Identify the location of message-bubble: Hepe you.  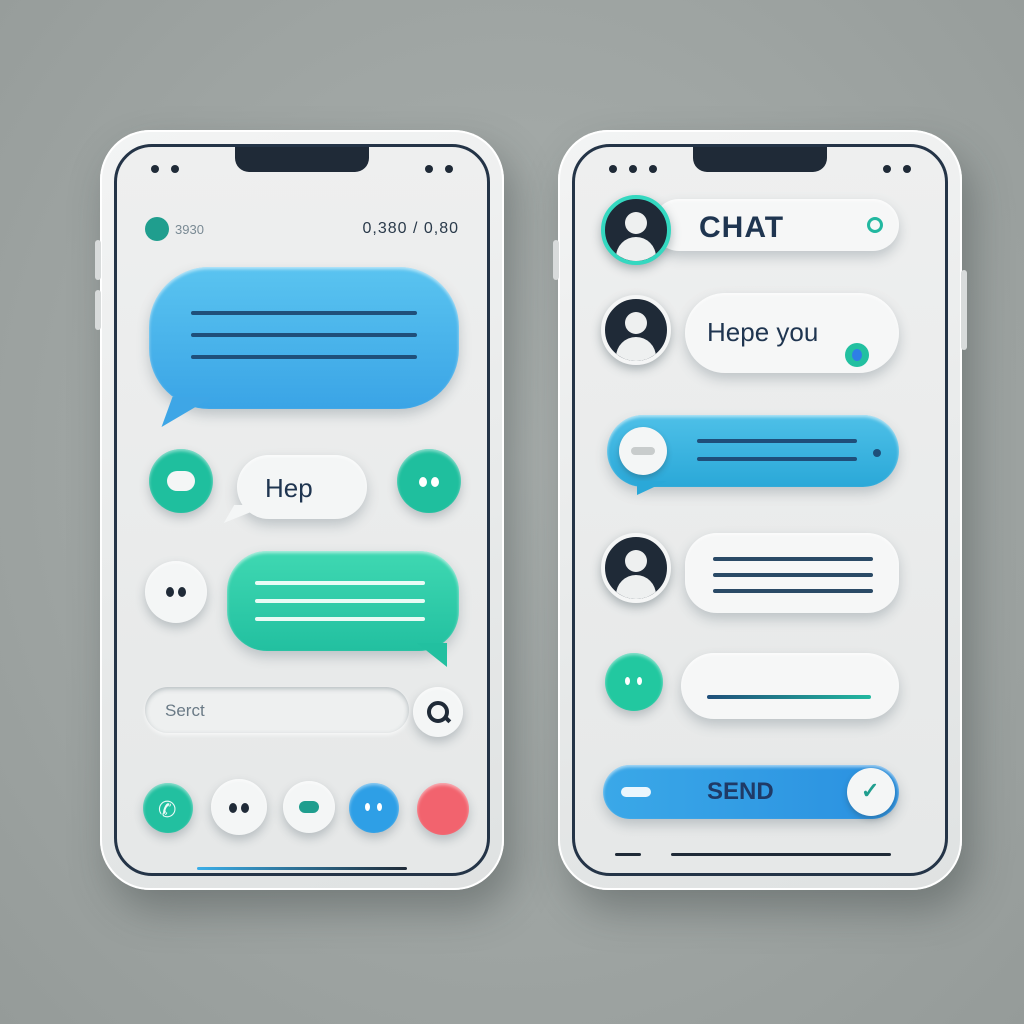
(792, 333).